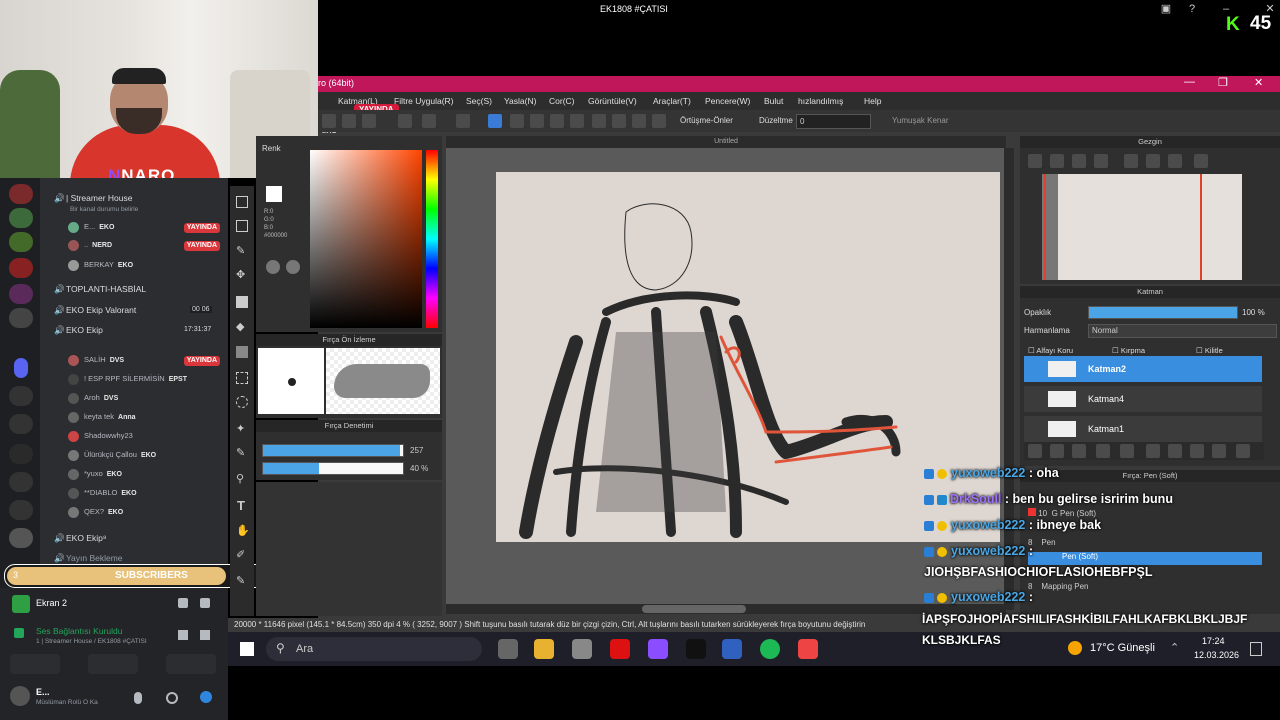 This screenshot has height=720, width=1280. Describe the element at coordinates (1057, 451) in the screenshot. I see `new-layer-icon` at that location.